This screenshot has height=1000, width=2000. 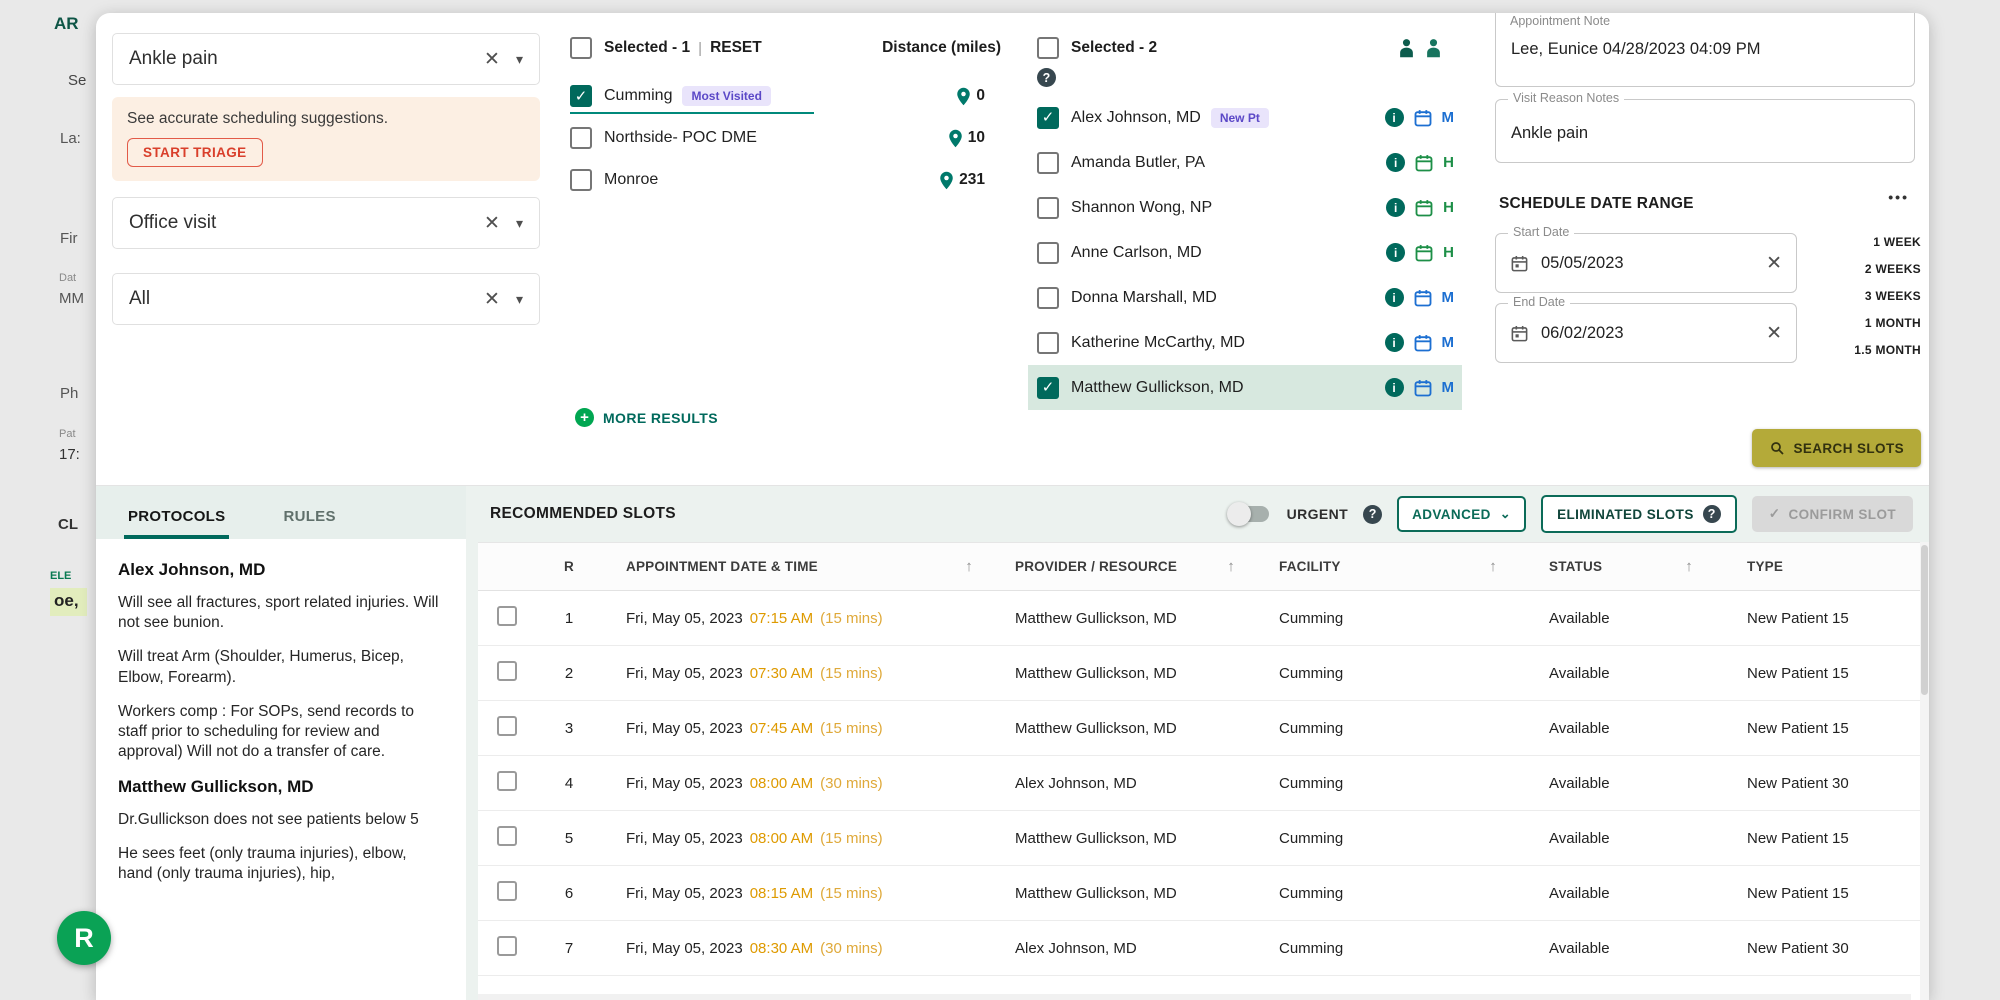 What do you see at coordinates (736, 48) in the screenshot?
I see `facilities-reset-button: RESET` at bounding box center [736, 48].